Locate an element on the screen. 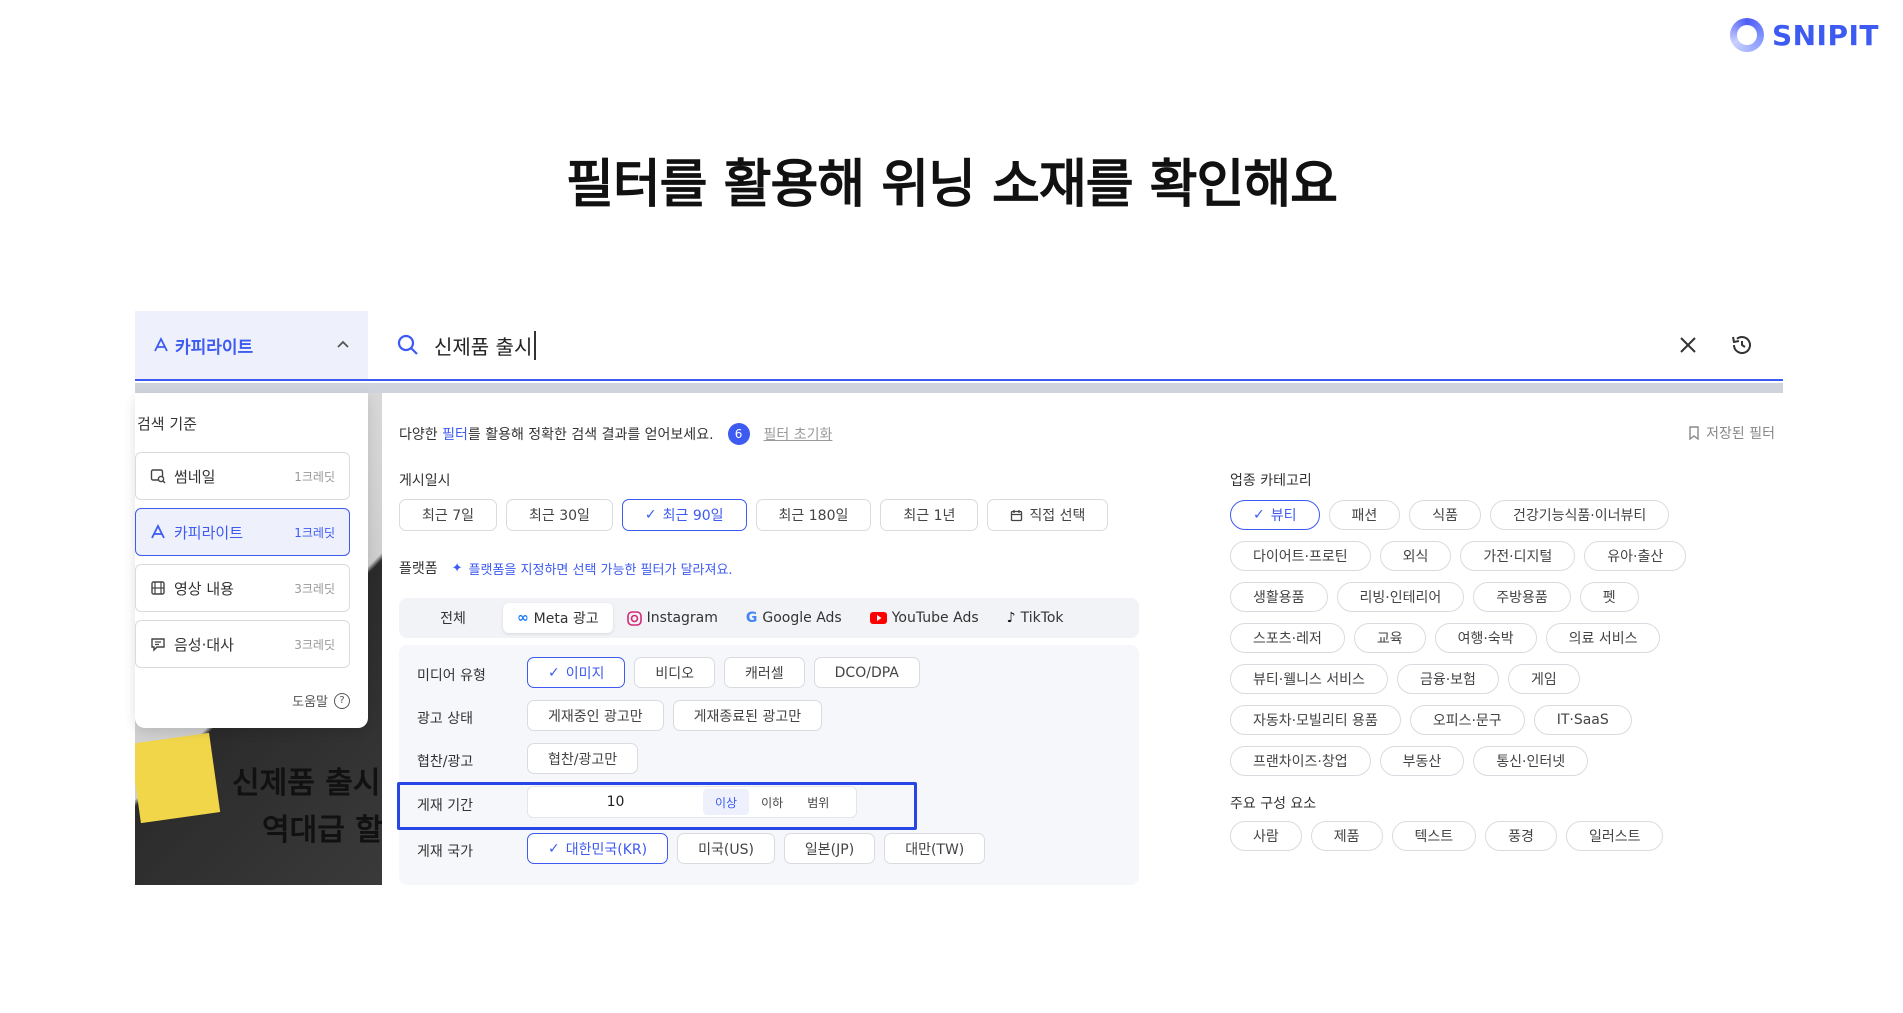 The image size is (1903, 1013). filter-reset-link: 필터 초기화 is located at coordinates (798, 434).